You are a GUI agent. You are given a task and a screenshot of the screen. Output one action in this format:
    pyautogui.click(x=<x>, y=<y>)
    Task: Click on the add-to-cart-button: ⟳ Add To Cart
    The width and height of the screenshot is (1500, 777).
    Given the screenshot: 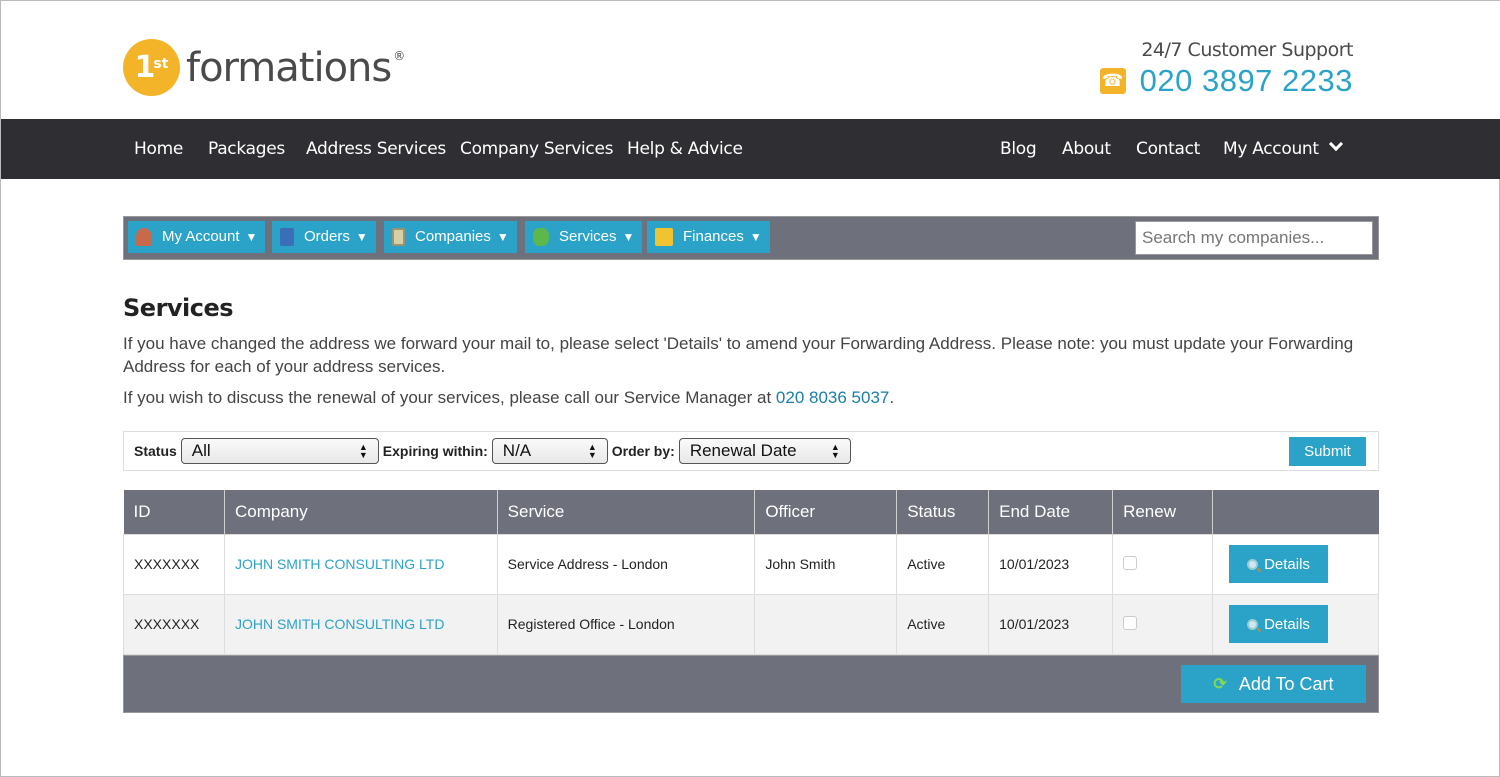 What is the action you would take?
    pyautogui.click(x=1273, y=684)
    